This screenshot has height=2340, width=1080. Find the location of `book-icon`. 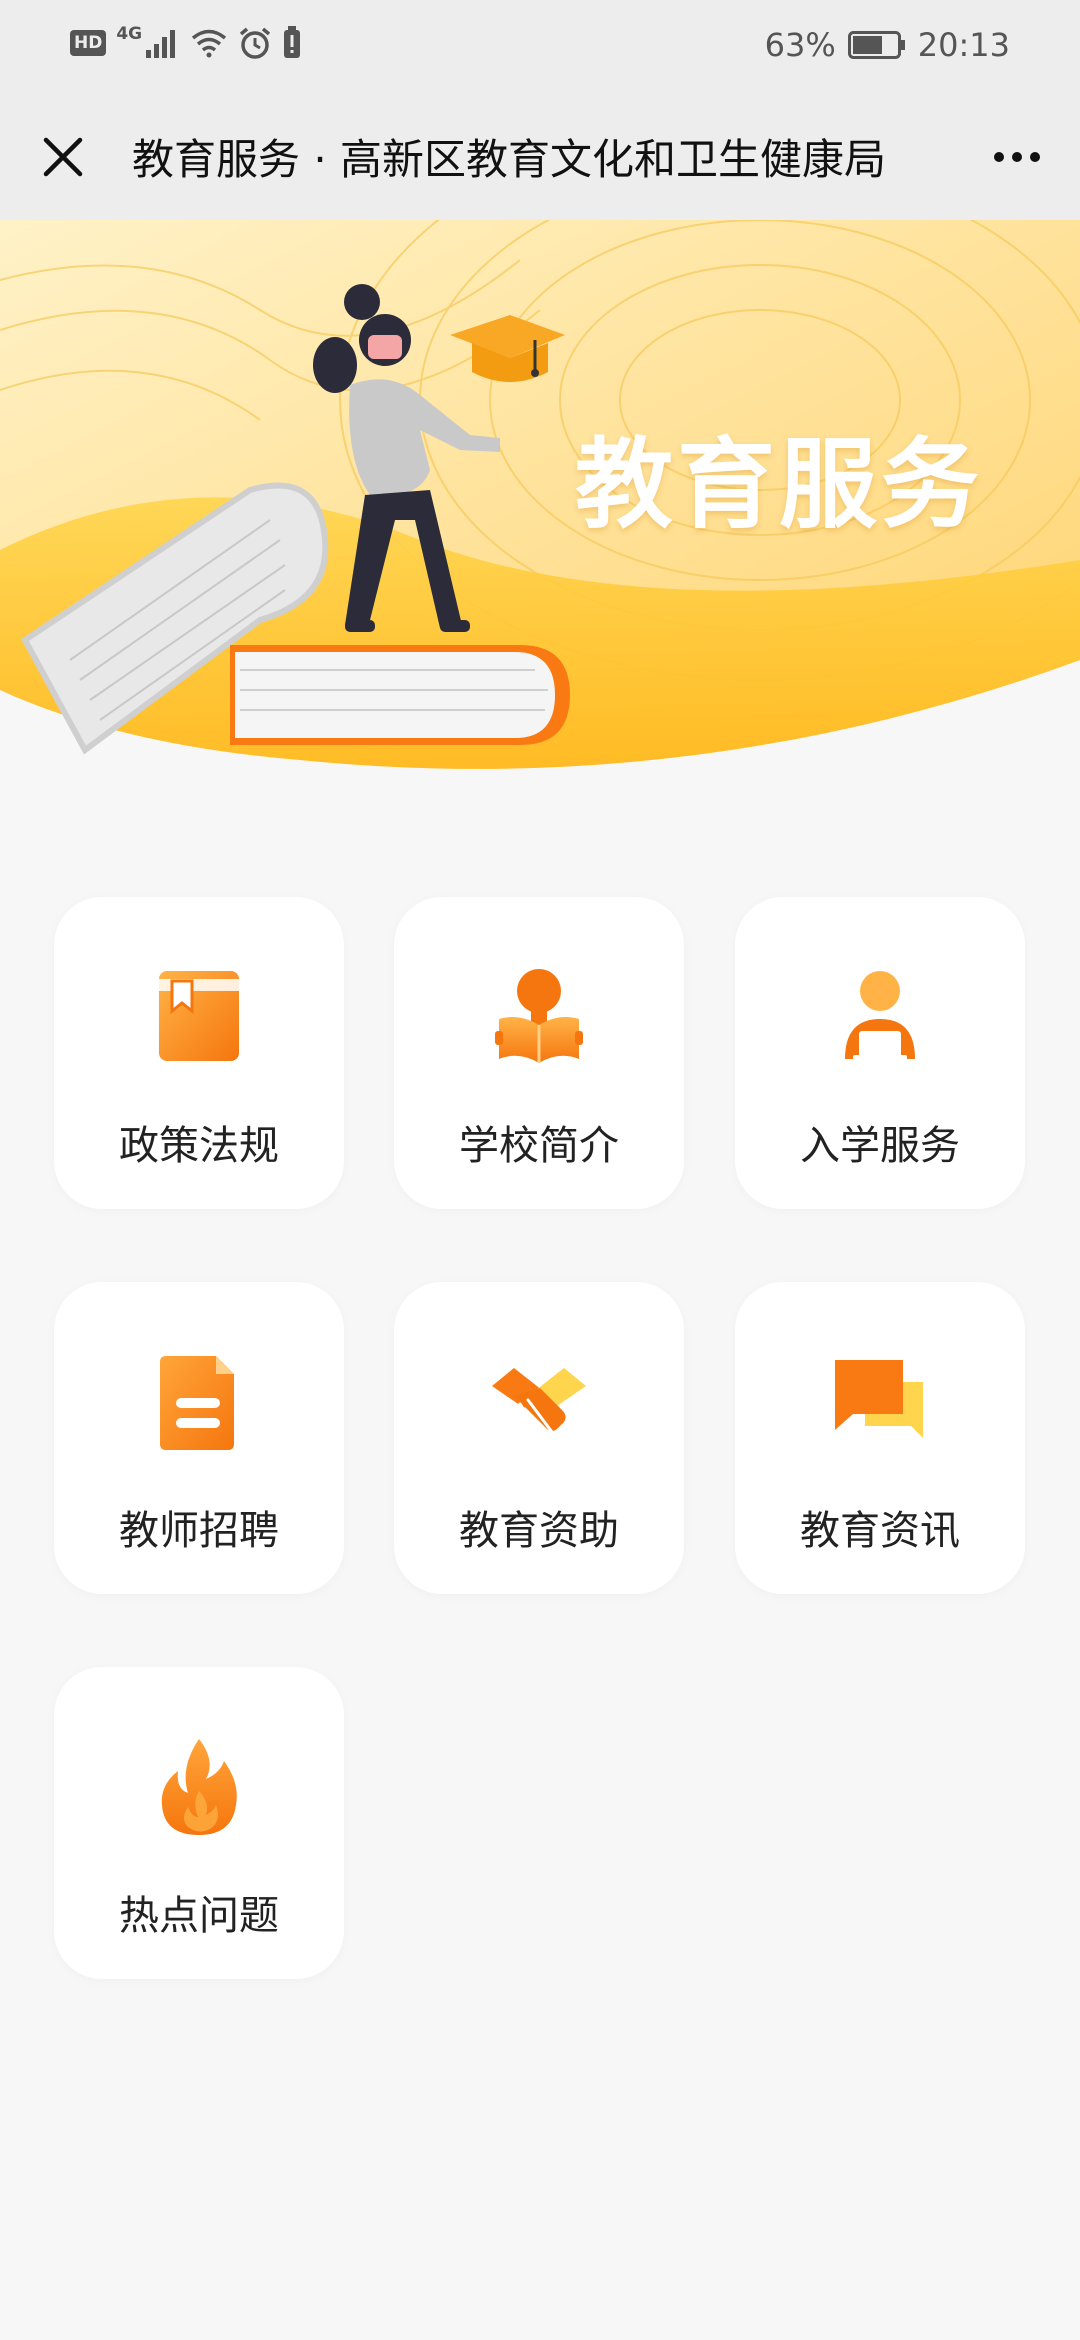

book-icon is located at coordinates (199, 1016).